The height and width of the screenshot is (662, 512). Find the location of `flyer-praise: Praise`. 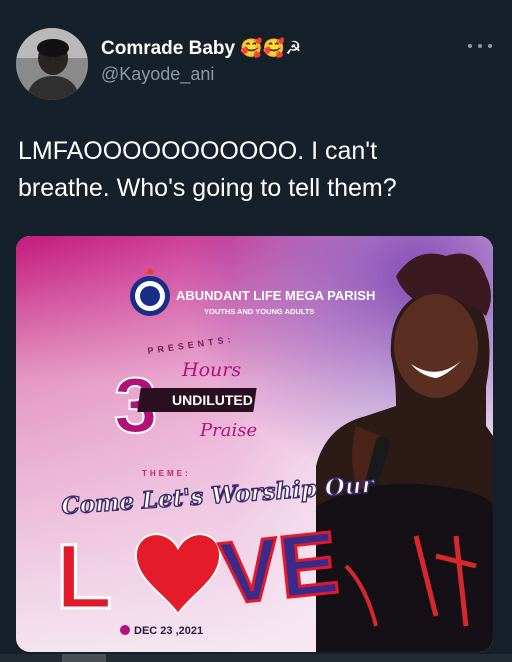

flyer-praise: Praise is located at coordinates (228, 430).